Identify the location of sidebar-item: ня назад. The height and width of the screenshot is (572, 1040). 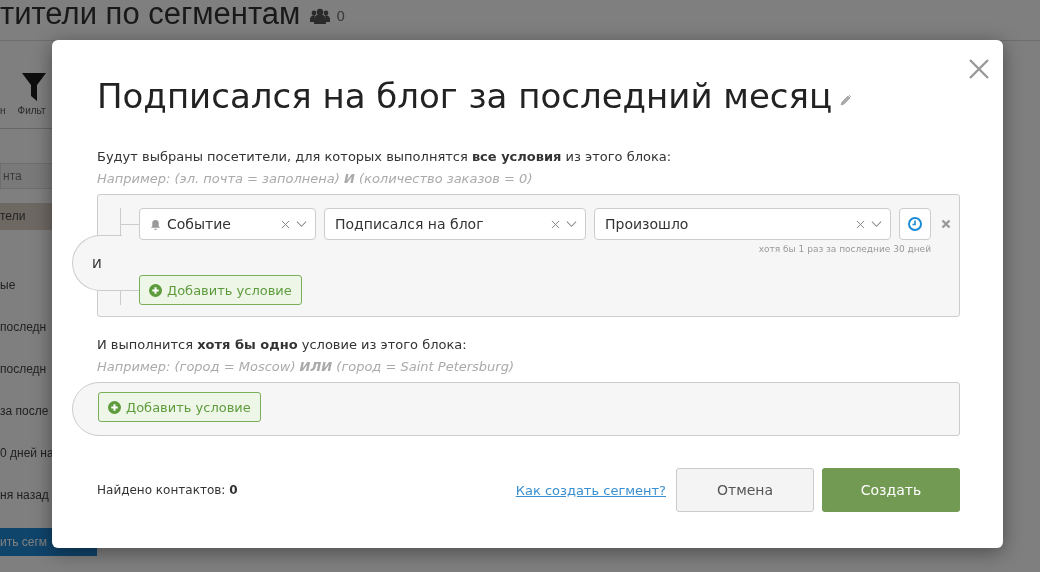
(26, 495).